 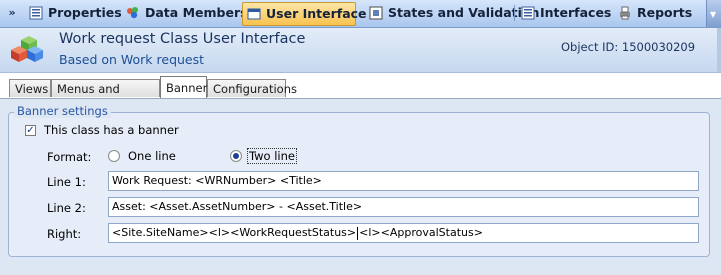 What do you see at coordinates (66, 208) in the screenshot?
I see `line2-label: Line 2:` at bounding box center [66, 208].